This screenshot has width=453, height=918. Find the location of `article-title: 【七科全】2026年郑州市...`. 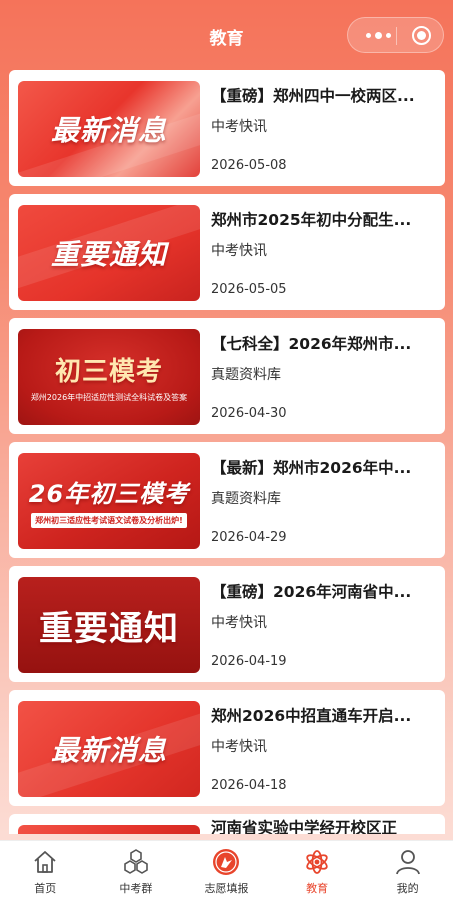

article-title: 【七科全】2026年郑州市... is located at coordinates (311, 344).